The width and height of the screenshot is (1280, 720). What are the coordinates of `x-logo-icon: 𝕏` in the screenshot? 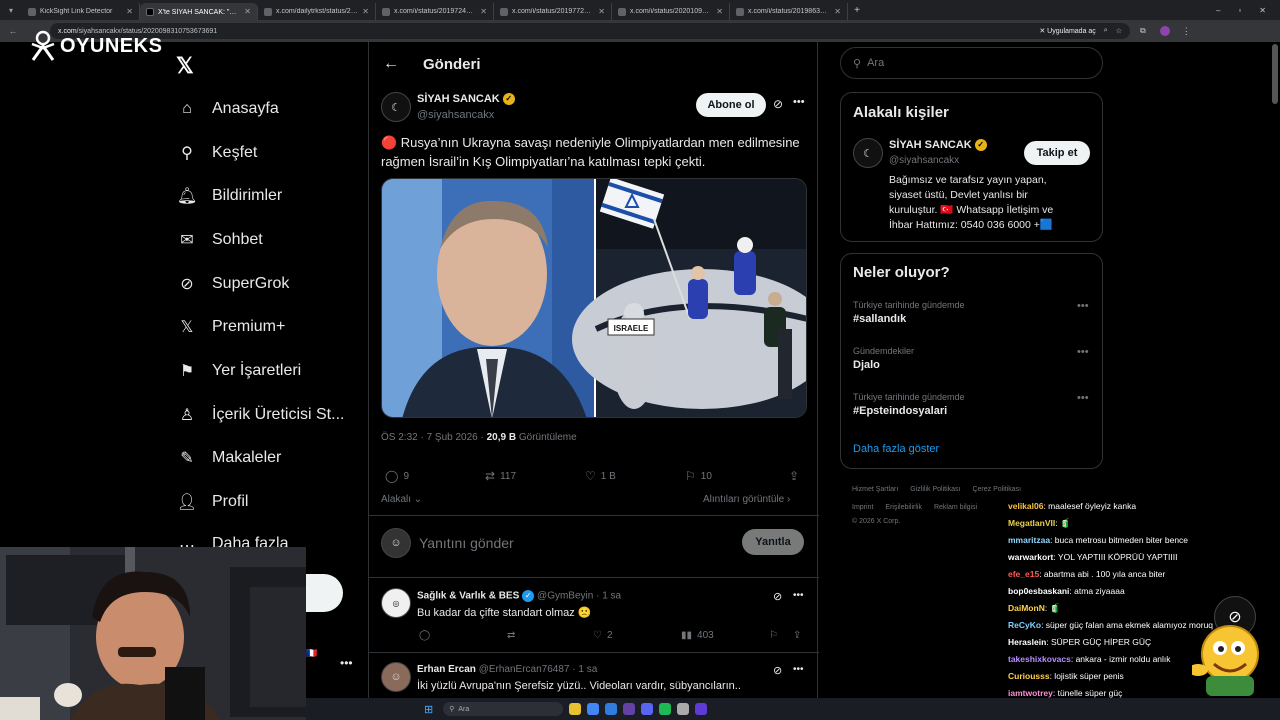 It's located at (185, 66).